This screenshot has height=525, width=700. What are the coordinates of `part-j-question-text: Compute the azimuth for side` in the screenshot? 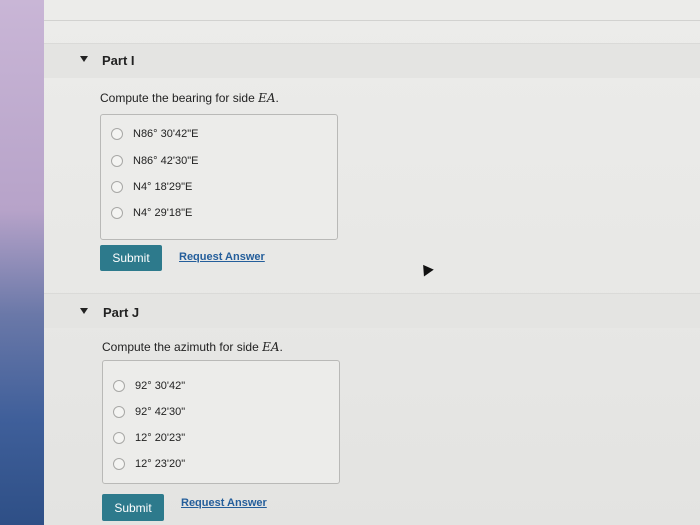 It's located at (182, 347).